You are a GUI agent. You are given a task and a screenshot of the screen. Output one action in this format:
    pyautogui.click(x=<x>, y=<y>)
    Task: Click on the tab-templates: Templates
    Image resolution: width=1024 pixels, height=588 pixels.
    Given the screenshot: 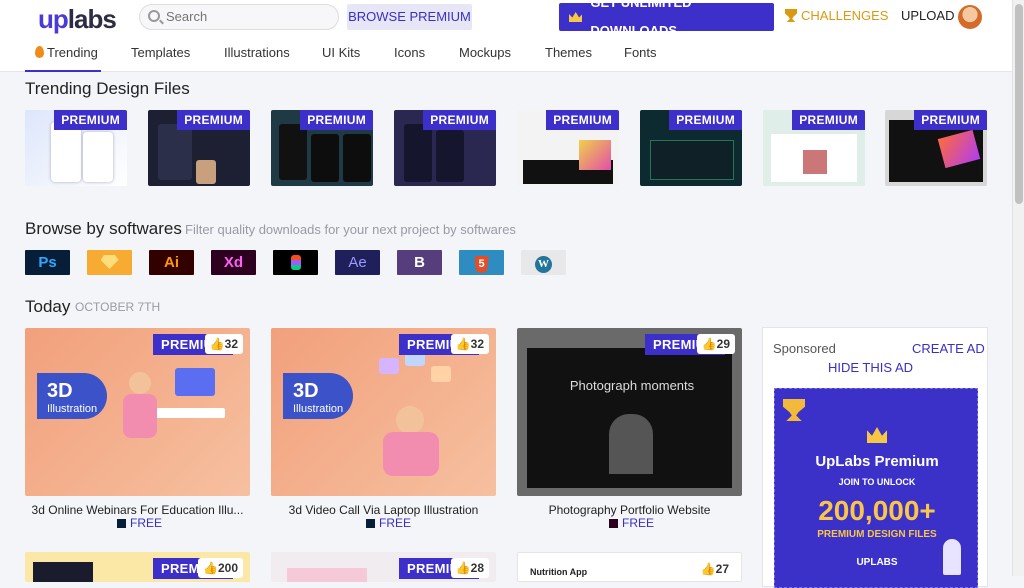 What is the action you would take?
    pyautogui.click(x=160, y=52)
    